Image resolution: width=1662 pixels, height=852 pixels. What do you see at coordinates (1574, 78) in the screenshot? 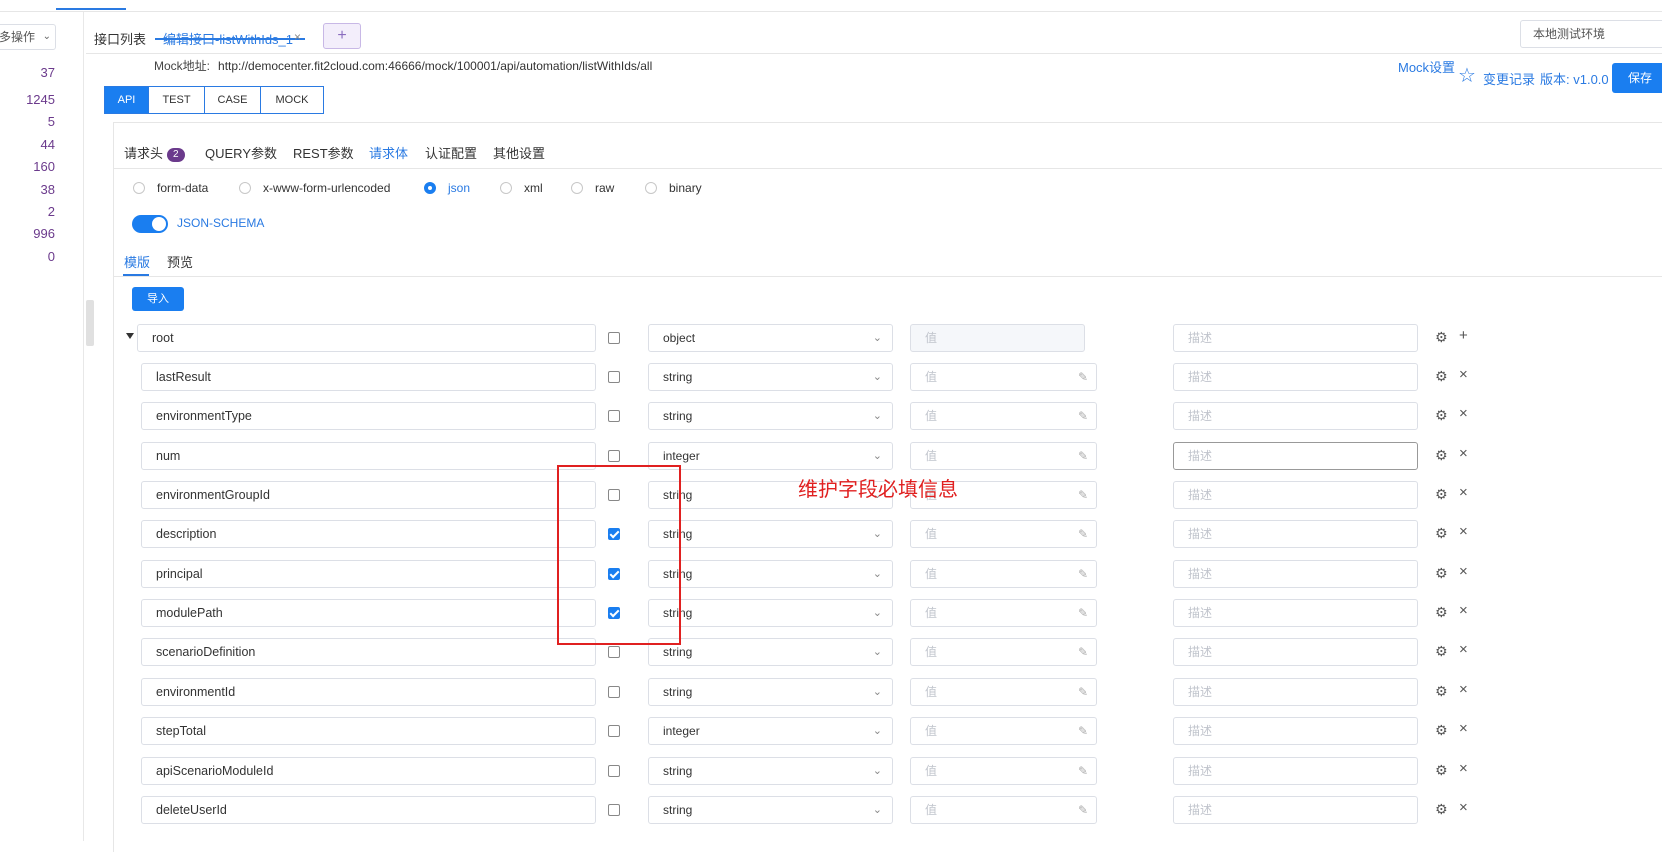
I see `version-link: 版本: v1.0.0` at bounding box center [1574, 78].